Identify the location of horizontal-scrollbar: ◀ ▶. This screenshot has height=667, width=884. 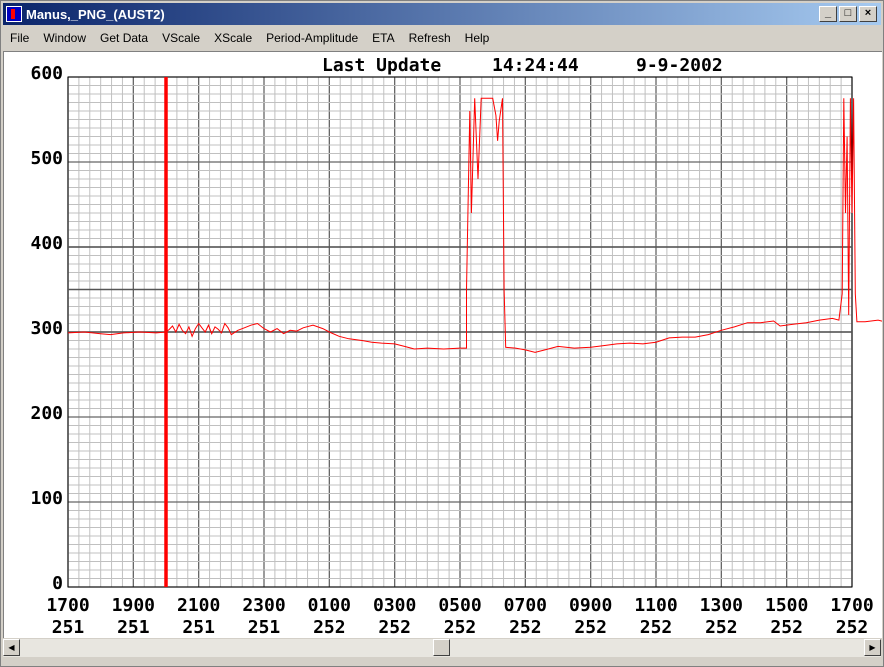
(442, 648).